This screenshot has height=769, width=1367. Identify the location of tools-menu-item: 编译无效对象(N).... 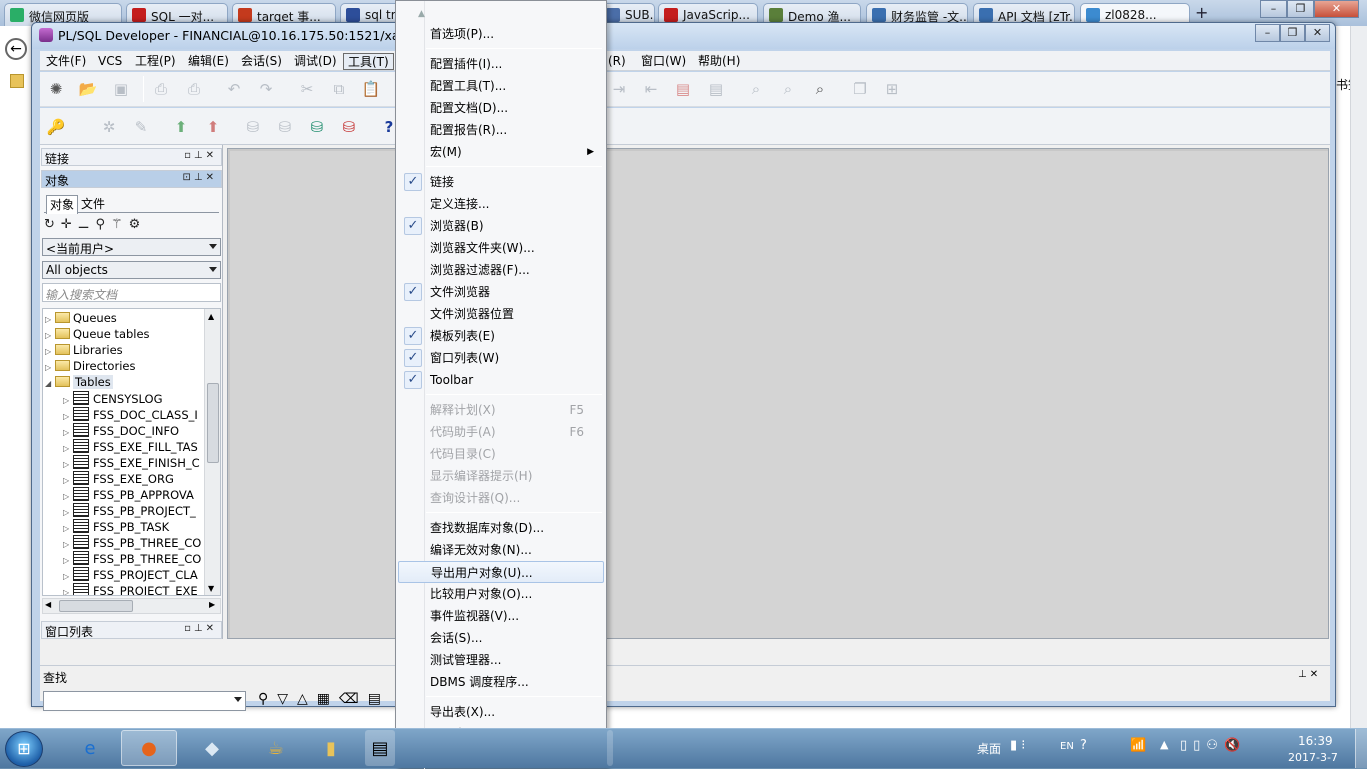
(501, 550).